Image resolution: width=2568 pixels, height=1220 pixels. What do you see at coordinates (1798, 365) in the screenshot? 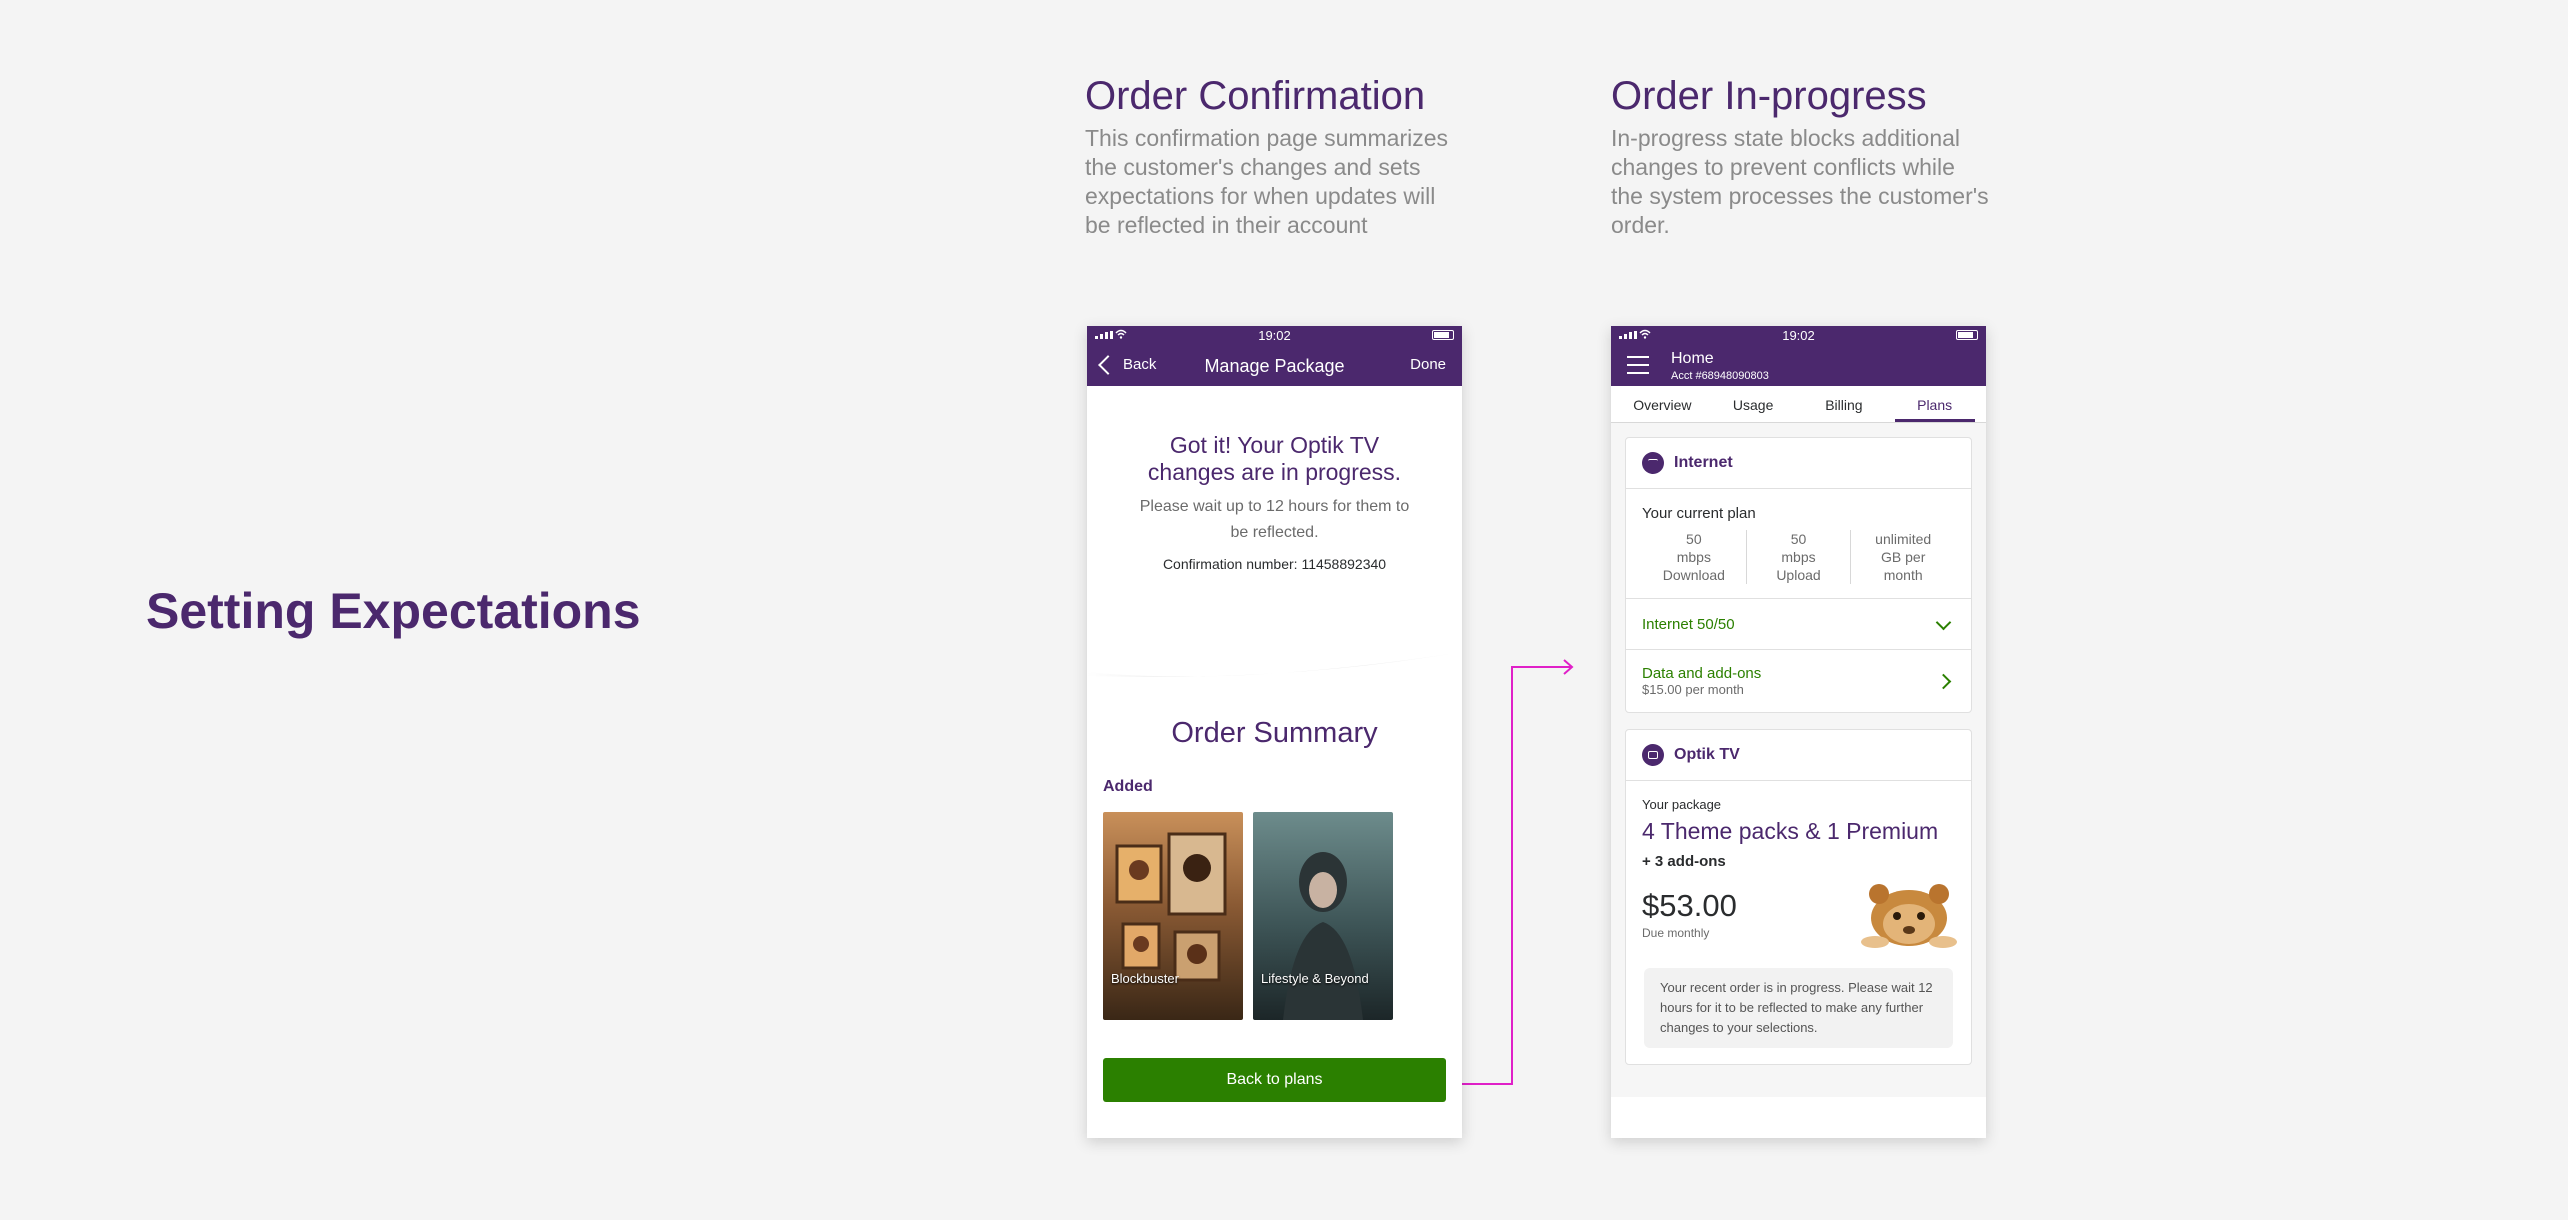
I see `nav-bar: Home Acct #68948090803` at bounding box center [1798, 365].